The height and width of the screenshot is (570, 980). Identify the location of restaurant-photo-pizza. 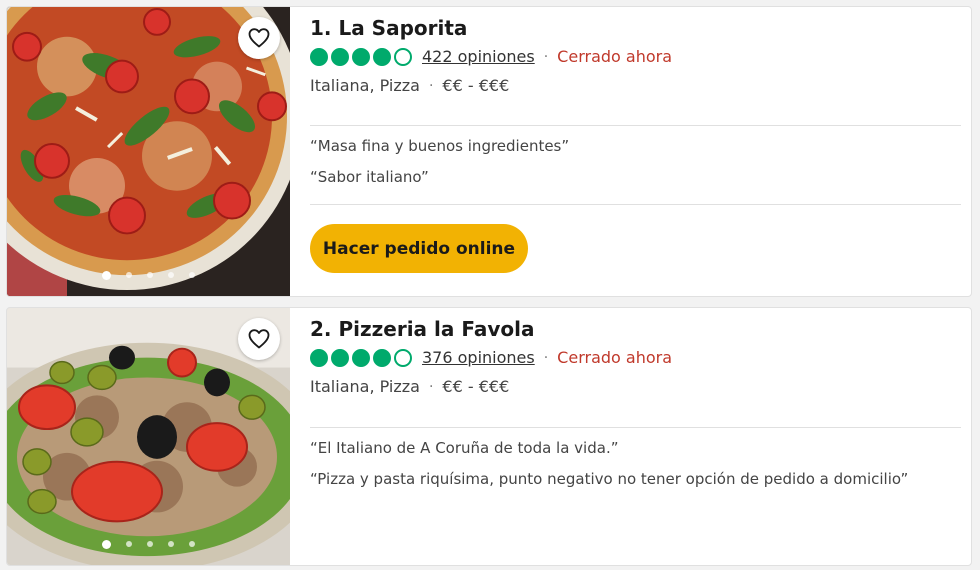
(148, 151).